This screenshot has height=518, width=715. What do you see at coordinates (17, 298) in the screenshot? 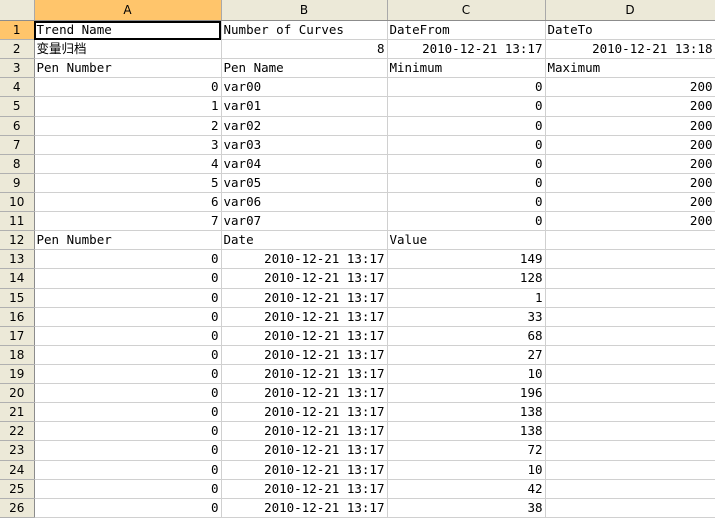
I see `row-header: 15` at bounding box center [17, 298].